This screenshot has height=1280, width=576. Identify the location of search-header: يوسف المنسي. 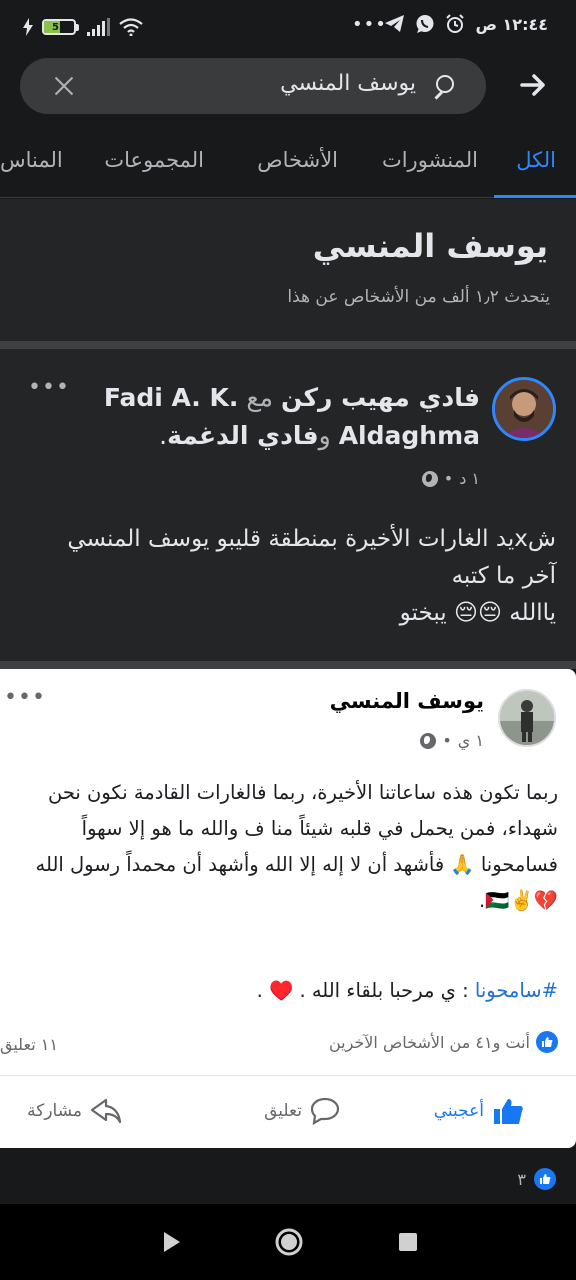
(288, 88).